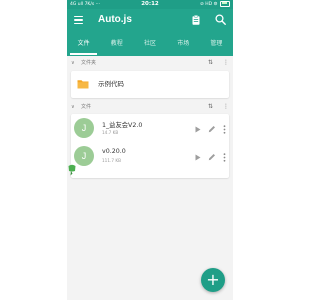  Describe the element at coordinates (111, 160) in the screenshot. I see `file-size: 111.7 KB` at that location.